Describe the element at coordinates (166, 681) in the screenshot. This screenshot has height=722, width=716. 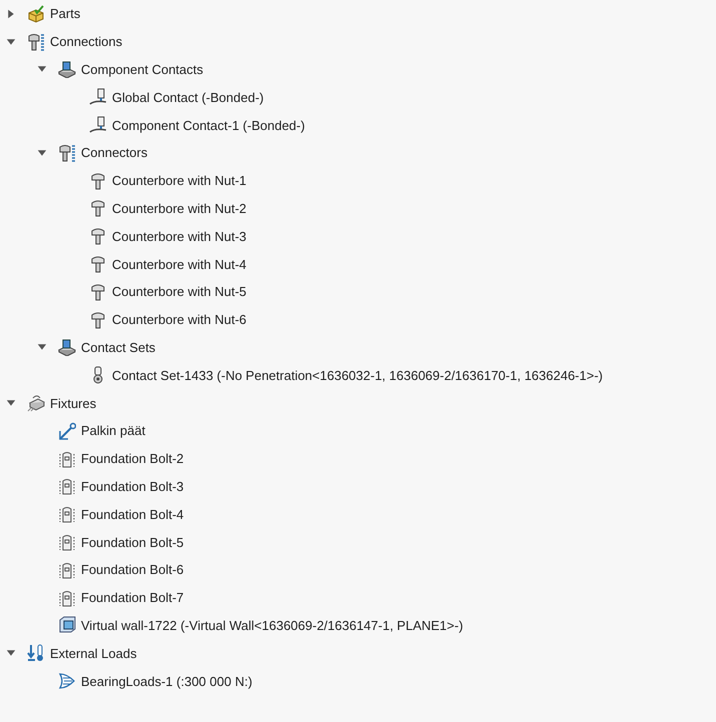
I see `tree-item: BearingLoads-1 (:300 000 N:)` at that location.